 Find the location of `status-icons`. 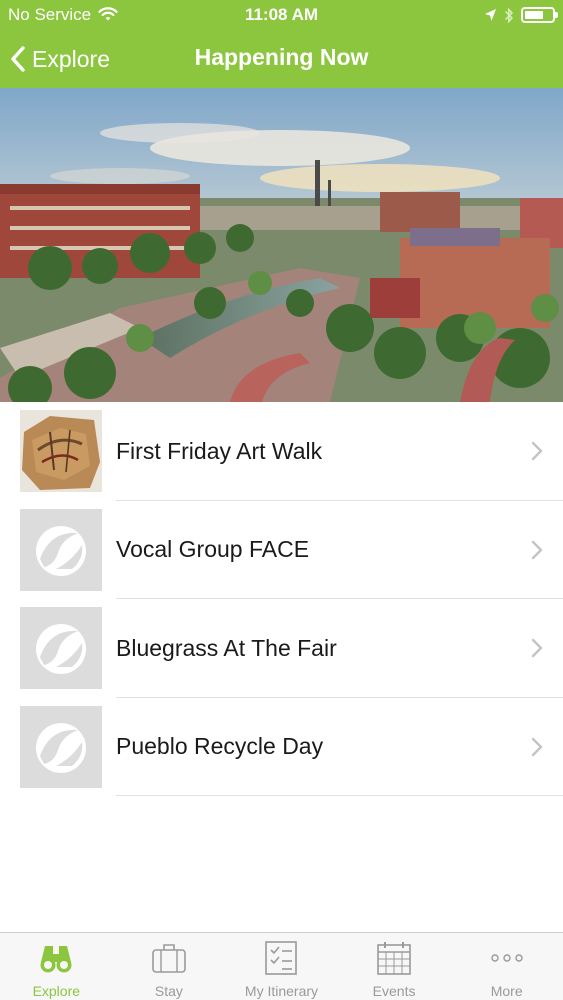

status-icons is located at coordinates (521, 15).